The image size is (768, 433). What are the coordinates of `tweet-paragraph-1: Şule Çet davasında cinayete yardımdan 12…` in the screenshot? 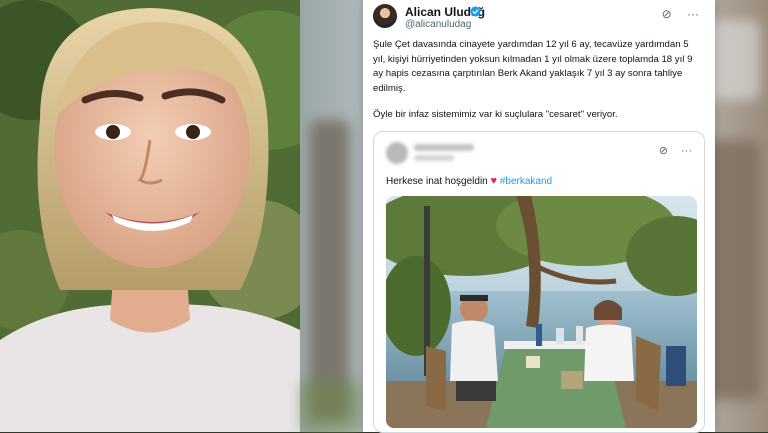 It's located at (533, 66).